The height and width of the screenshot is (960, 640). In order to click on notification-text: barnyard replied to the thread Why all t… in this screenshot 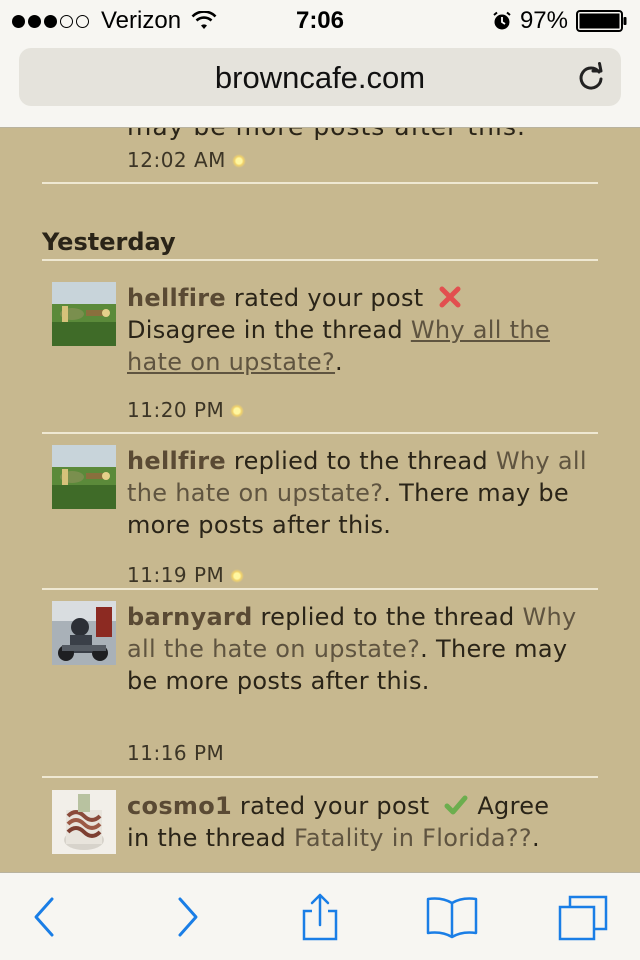, I will do `click(364, 649)`.